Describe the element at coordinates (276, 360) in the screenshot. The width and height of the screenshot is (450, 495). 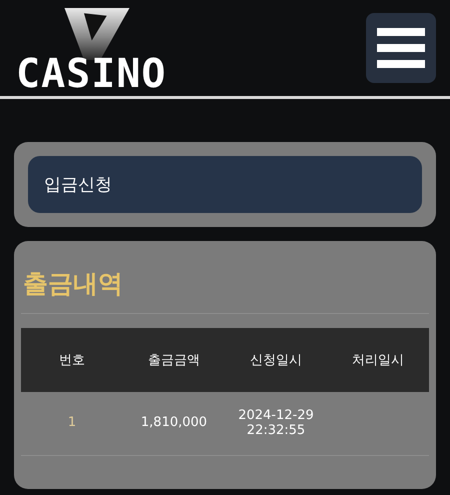
I see `column-header: 신청일시` at that location.